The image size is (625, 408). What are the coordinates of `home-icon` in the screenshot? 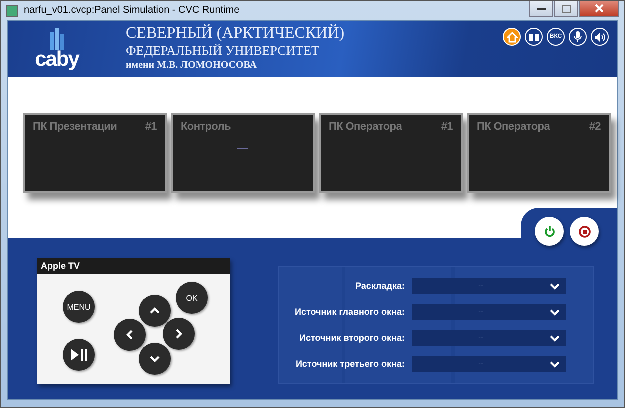 It's located at (512, 37).